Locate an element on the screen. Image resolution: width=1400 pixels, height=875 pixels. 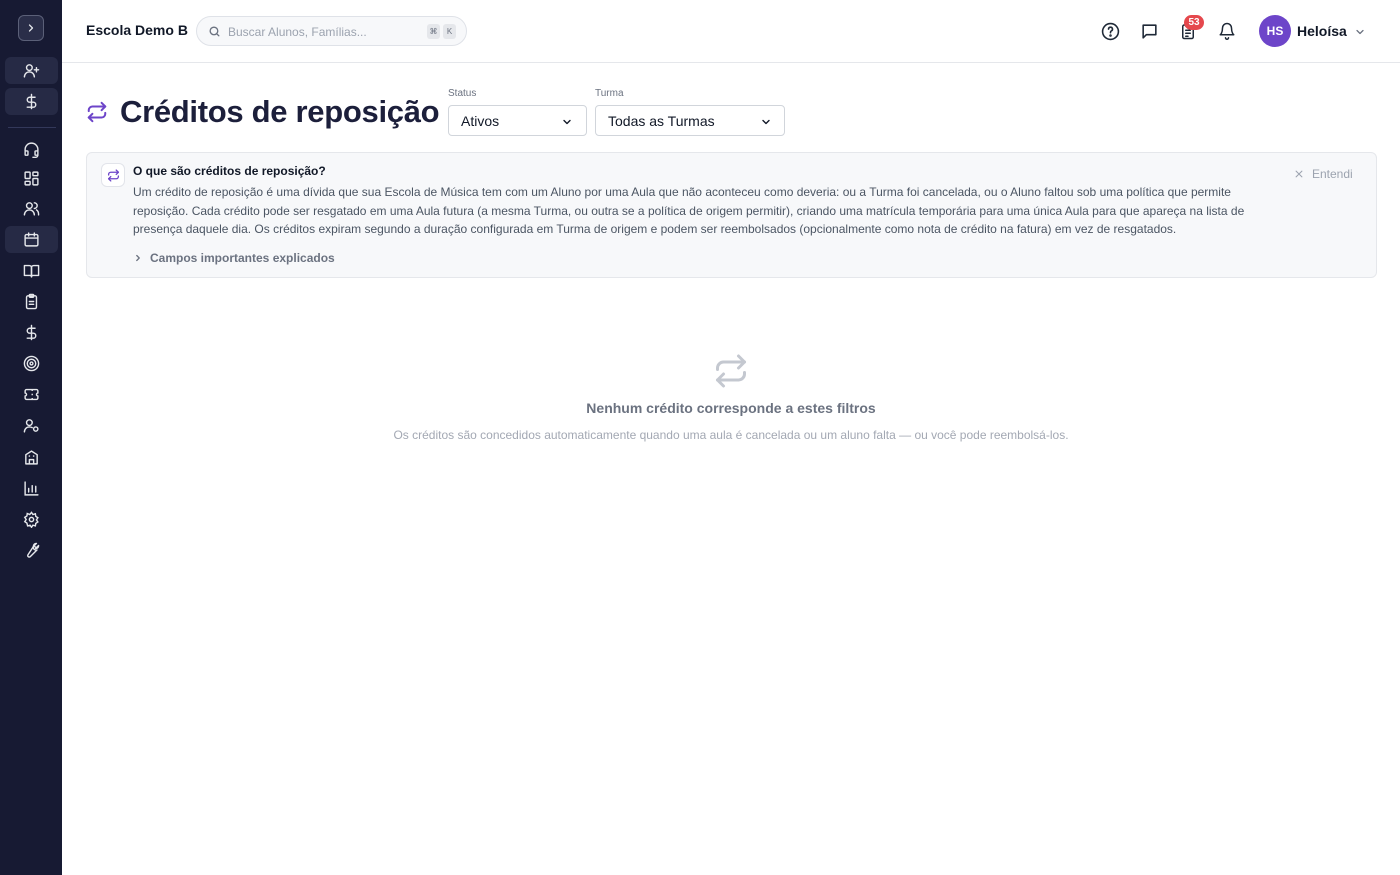
gear-icon is located at coordinates (31, 519).